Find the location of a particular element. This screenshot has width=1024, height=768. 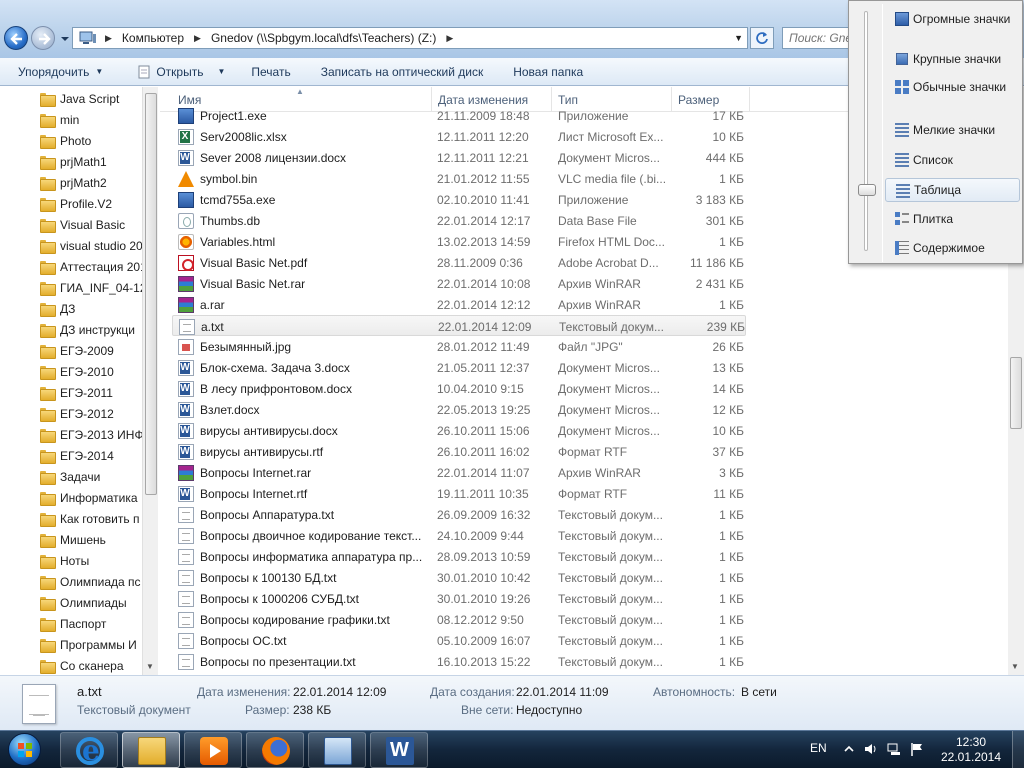

taskbar-firefox is located at coordinates (275, 750).